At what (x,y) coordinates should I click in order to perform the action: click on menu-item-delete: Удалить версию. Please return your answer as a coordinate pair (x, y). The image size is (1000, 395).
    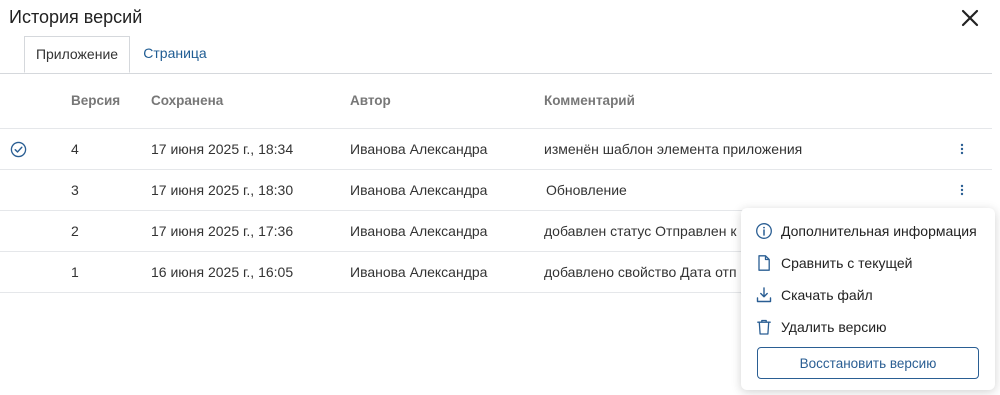
    Looking at the image, I should click on (821, 327).